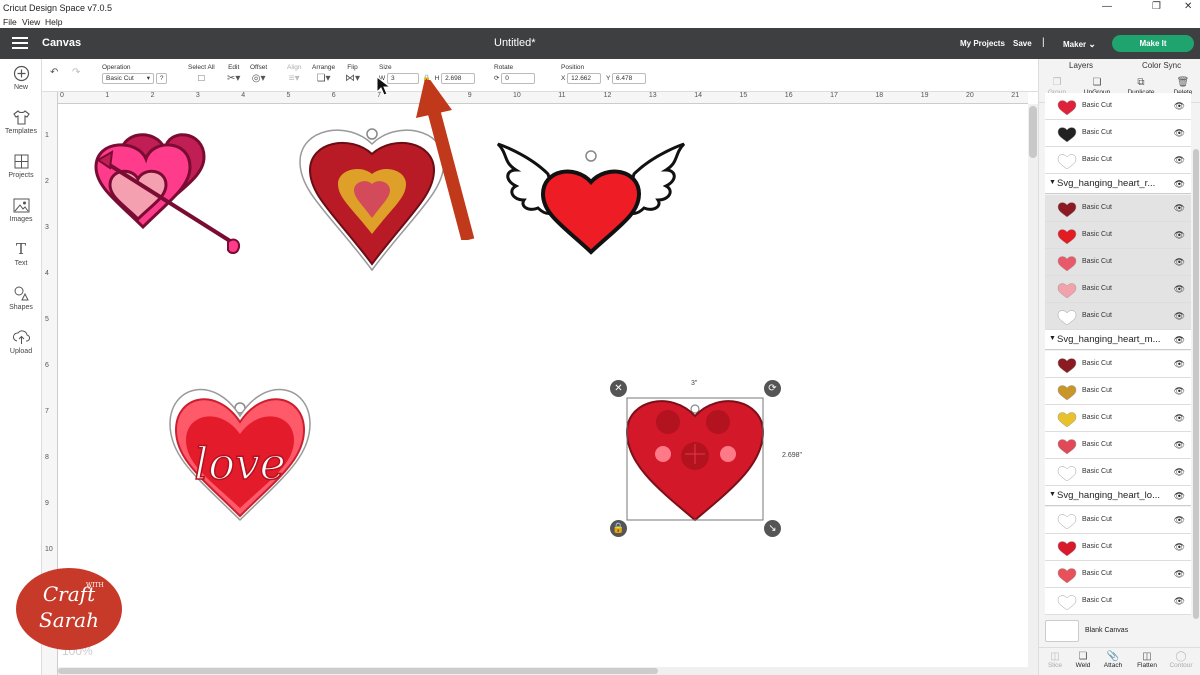 Image resolution: width=1200 pixels, height=675 pixels. Describe the element at coordinates (167, 193) in the screenshot. I see `arrow-hearts-image` at that location.